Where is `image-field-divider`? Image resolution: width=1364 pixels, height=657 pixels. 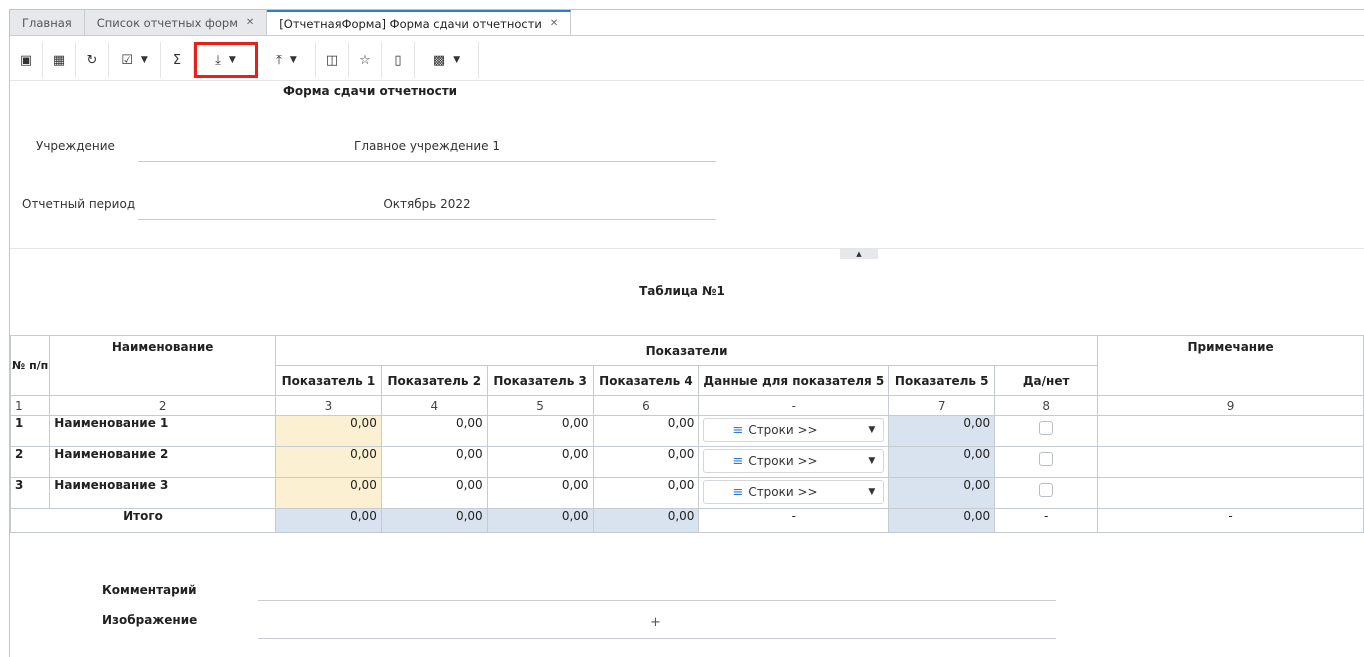
image-field-divider is located at coordinates (657, 638).